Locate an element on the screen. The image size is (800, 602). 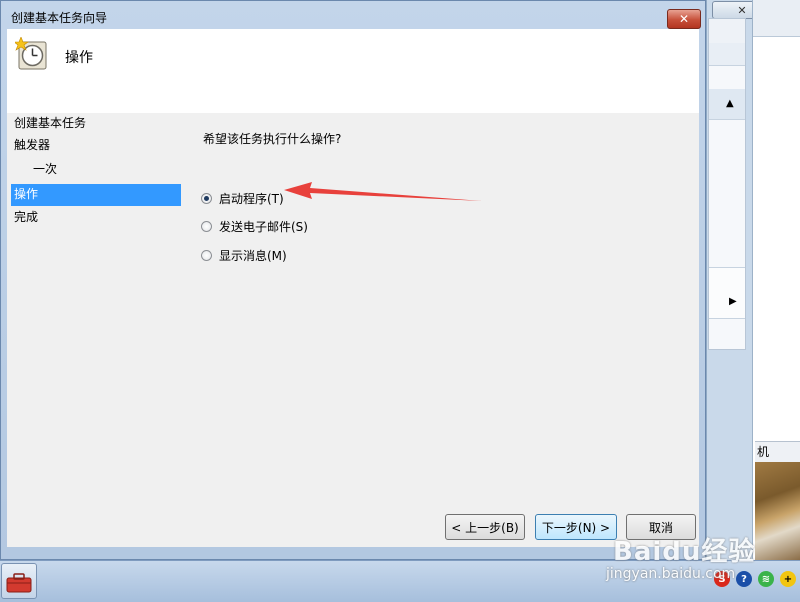
help-icon: ? is located at coordinates (744, 579).